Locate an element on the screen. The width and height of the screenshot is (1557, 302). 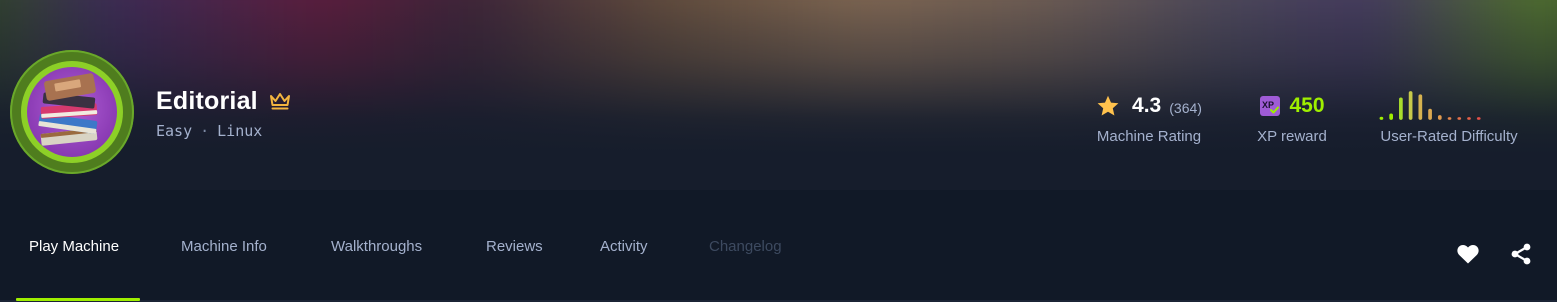
machine-subtitle: Easy · Linux is located at coordinates (209, 131).